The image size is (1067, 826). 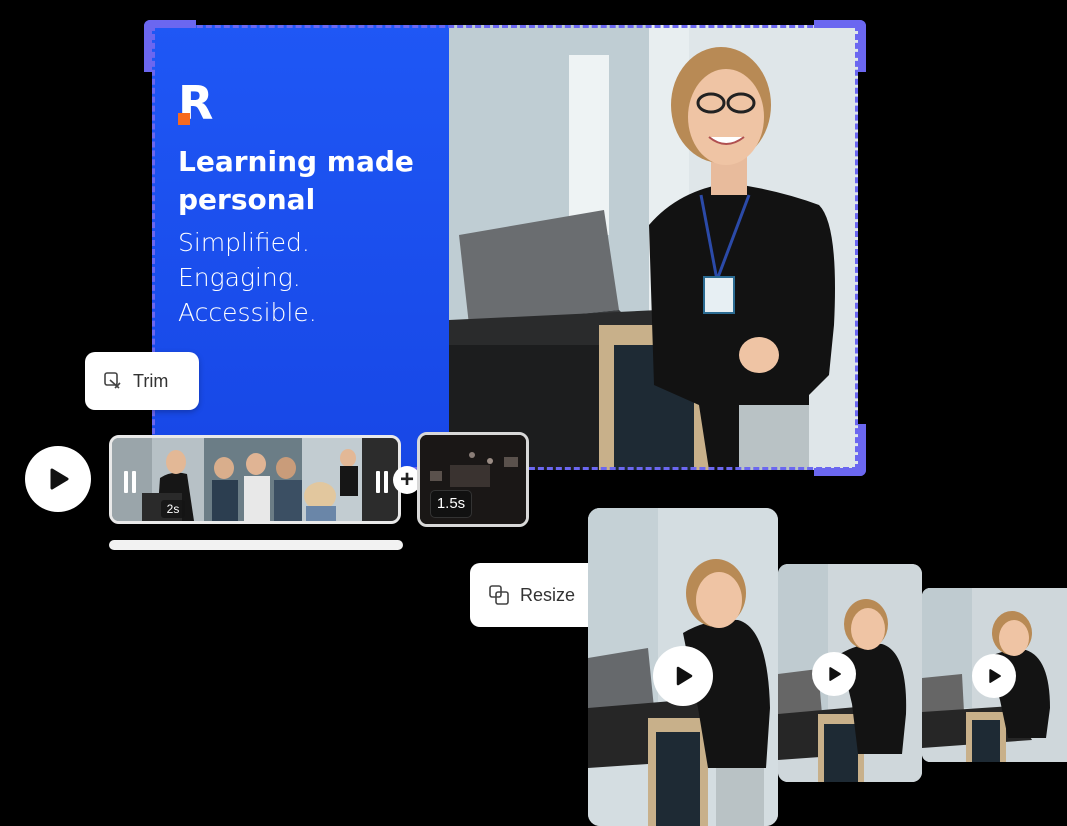 I want to click on trim-handle-right, so click(x=382, y=482).